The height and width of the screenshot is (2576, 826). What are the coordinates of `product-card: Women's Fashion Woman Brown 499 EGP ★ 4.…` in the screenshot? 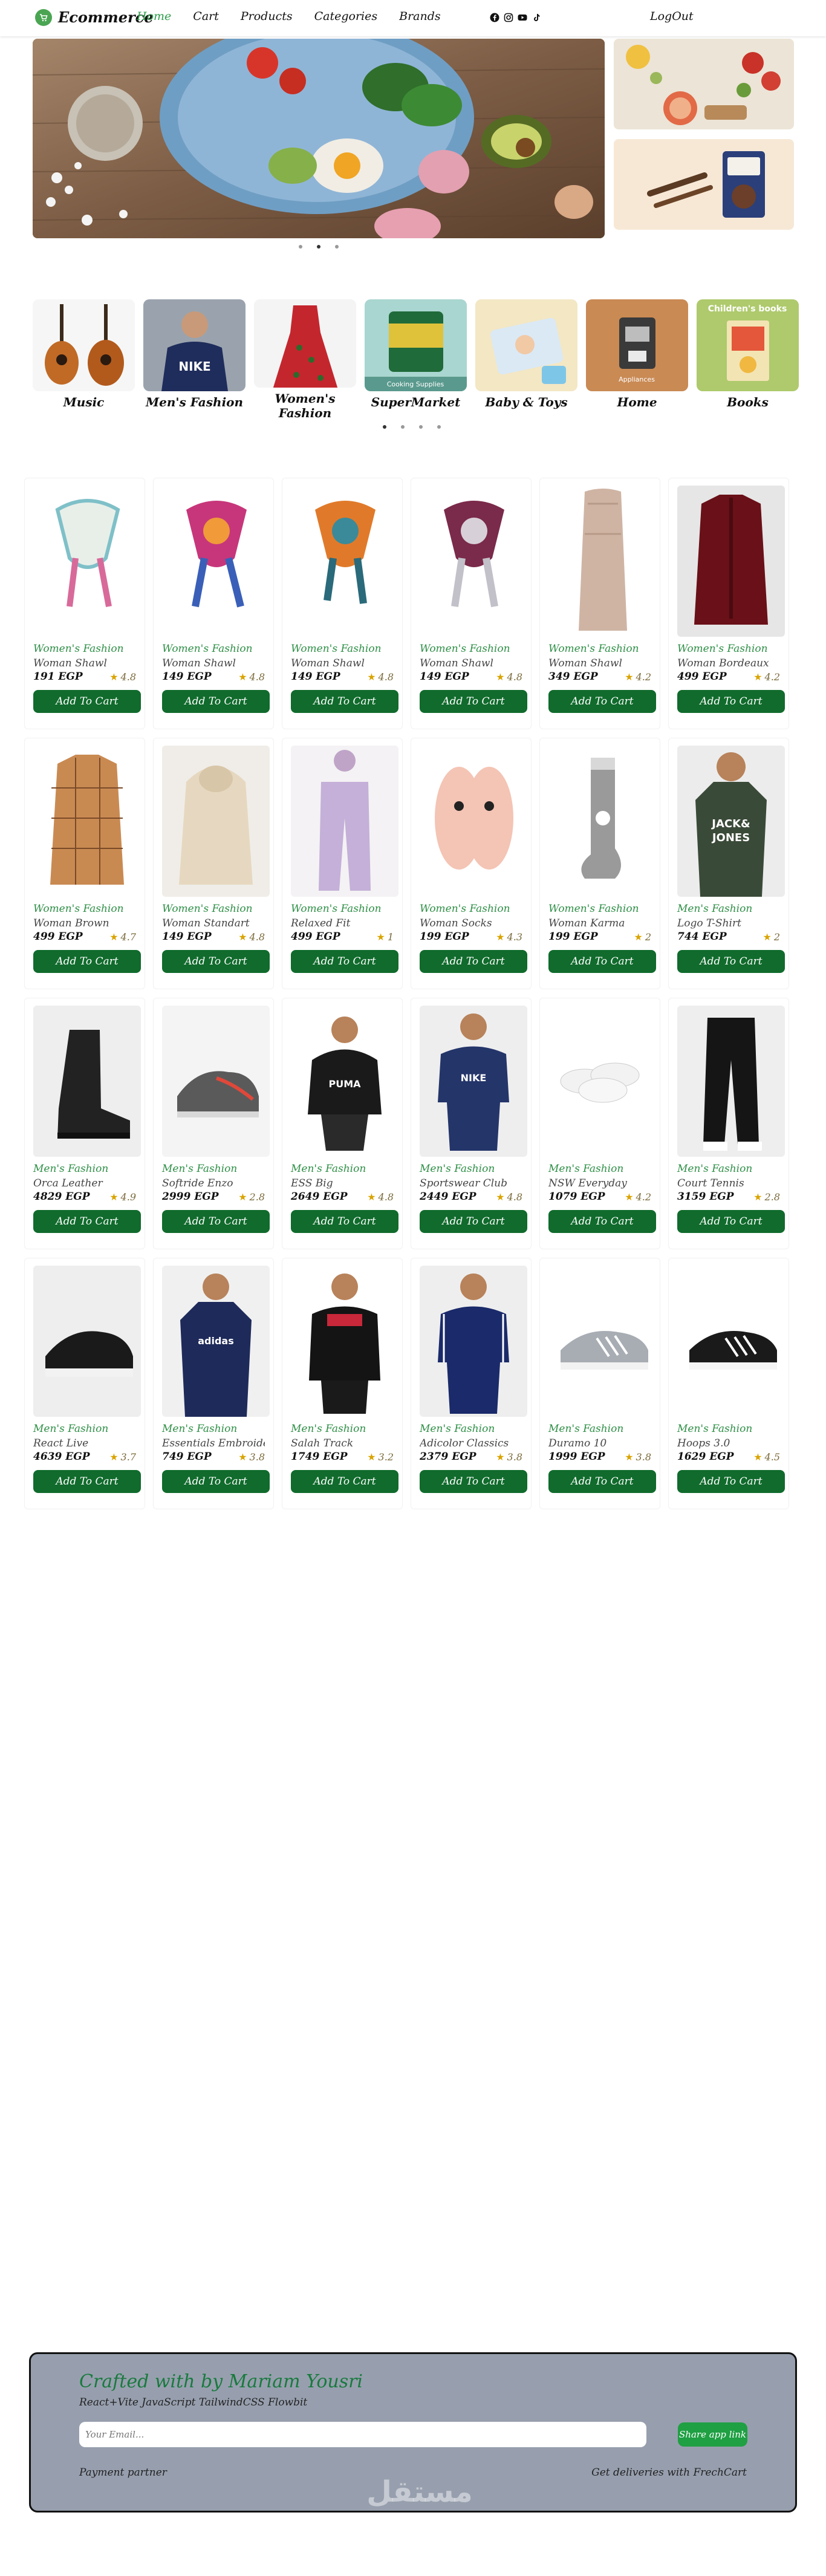 It's located at (84, 863).